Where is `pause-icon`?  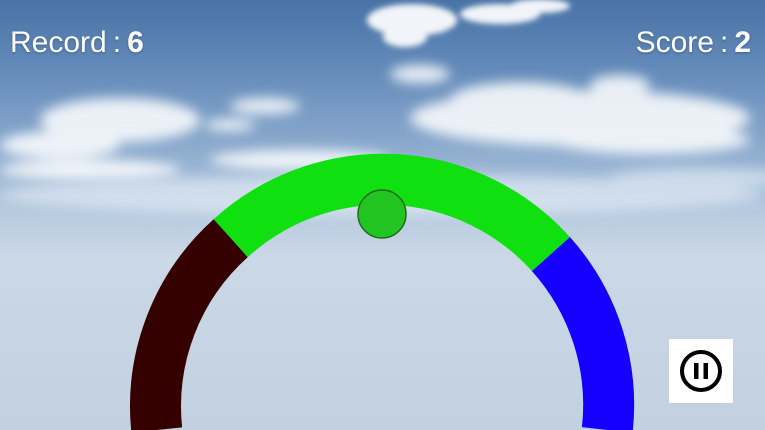 pause-icon is located at coordinates (701, 371).